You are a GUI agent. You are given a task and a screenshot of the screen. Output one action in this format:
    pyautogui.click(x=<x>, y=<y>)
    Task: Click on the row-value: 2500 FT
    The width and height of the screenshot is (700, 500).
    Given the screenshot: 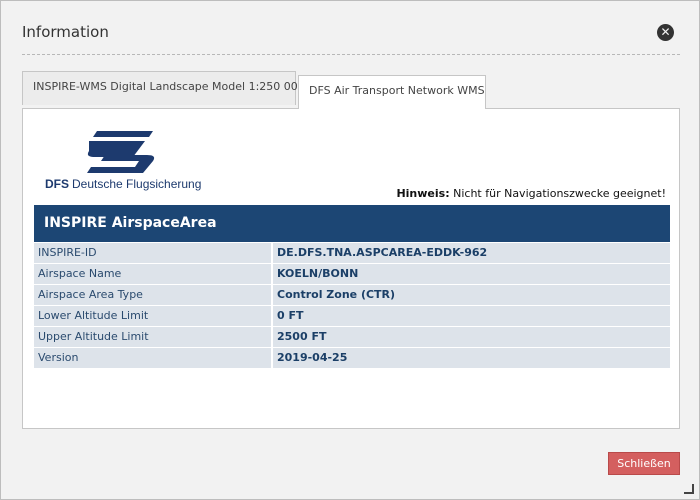 What is the action you would take?
    pyautogui.click(x=471, y=337)
    